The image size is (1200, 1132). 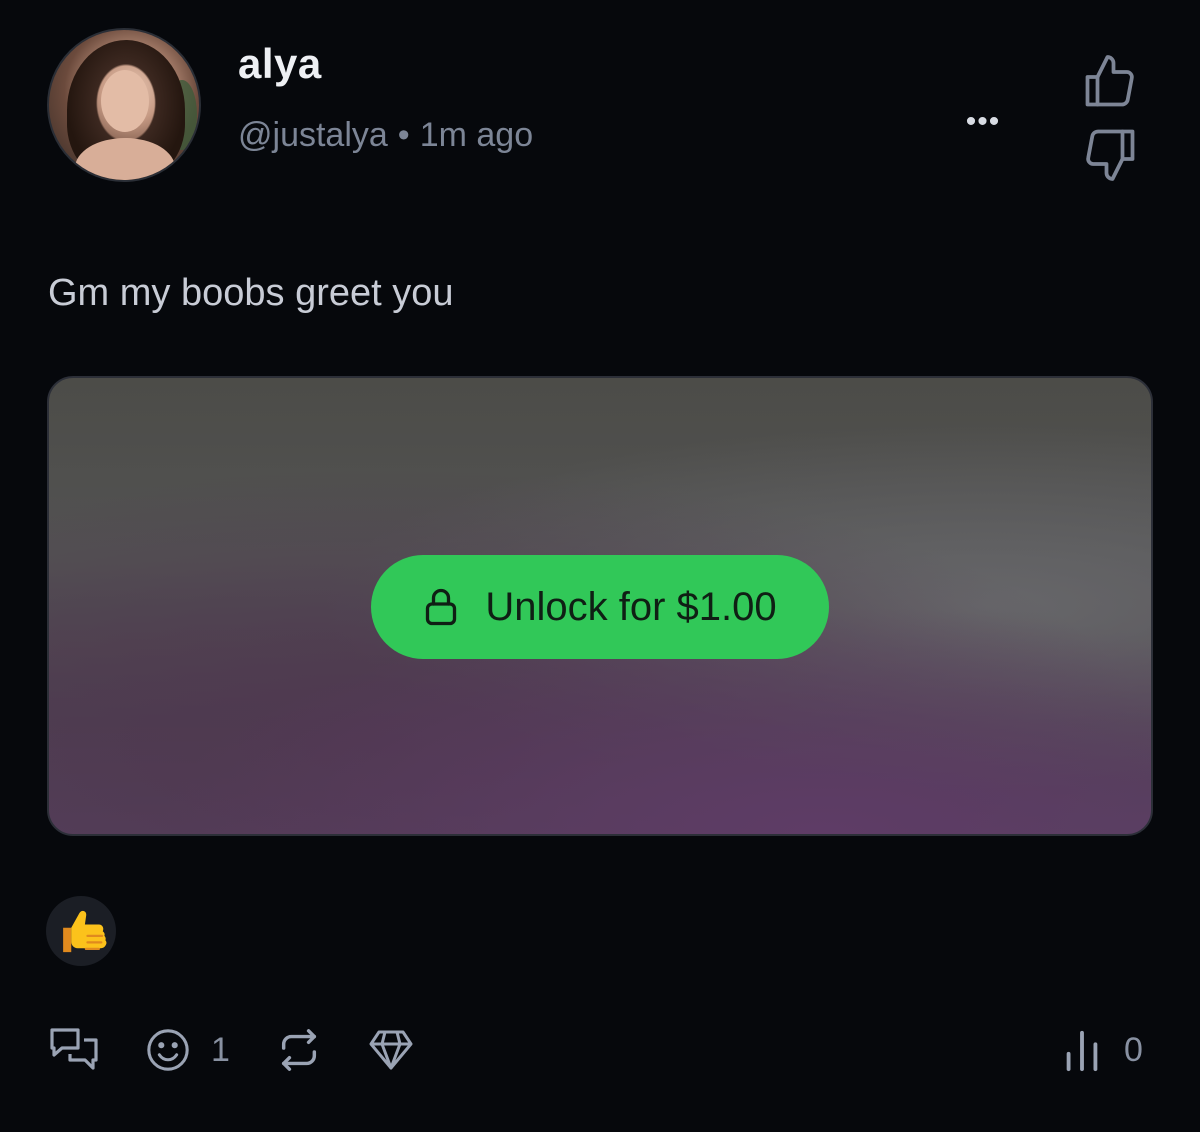 I want to click on unlock-button: Unlock for $1.00, so click(x=600, y=607).